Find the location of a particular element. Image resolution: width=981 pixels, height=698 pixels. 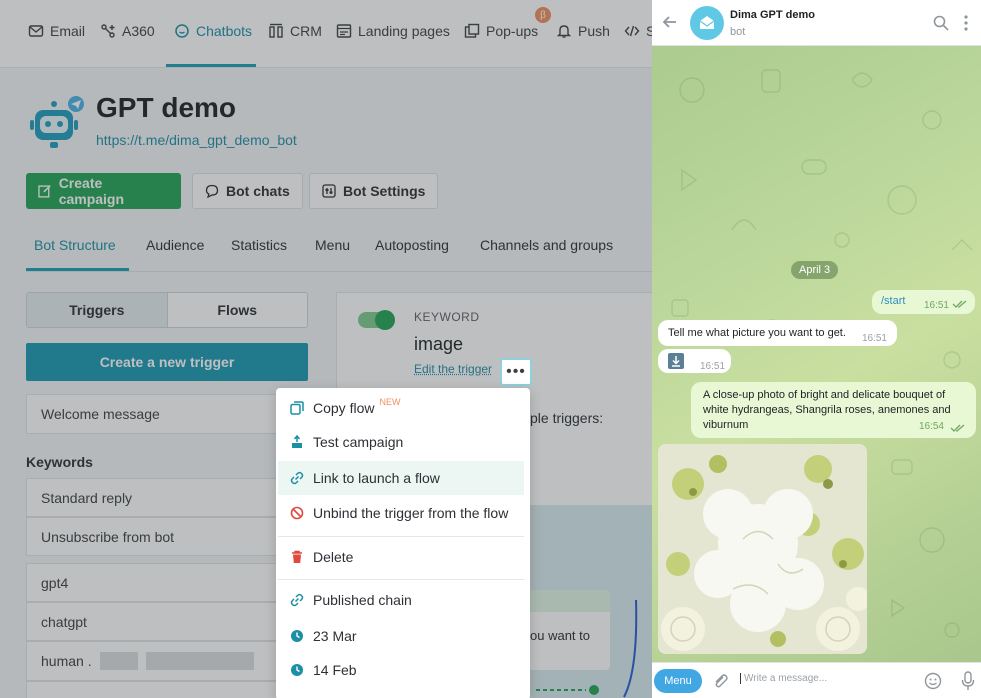

menu-item-label: Published chain is located at coordinates (362, 600).